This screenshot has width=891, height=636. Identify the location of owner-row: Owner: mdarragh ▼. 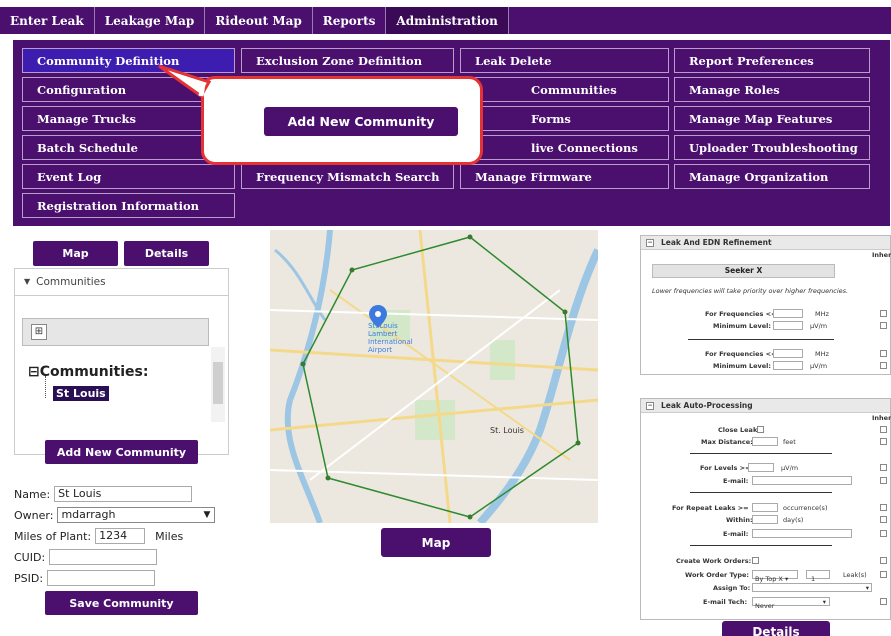
(115, 515).